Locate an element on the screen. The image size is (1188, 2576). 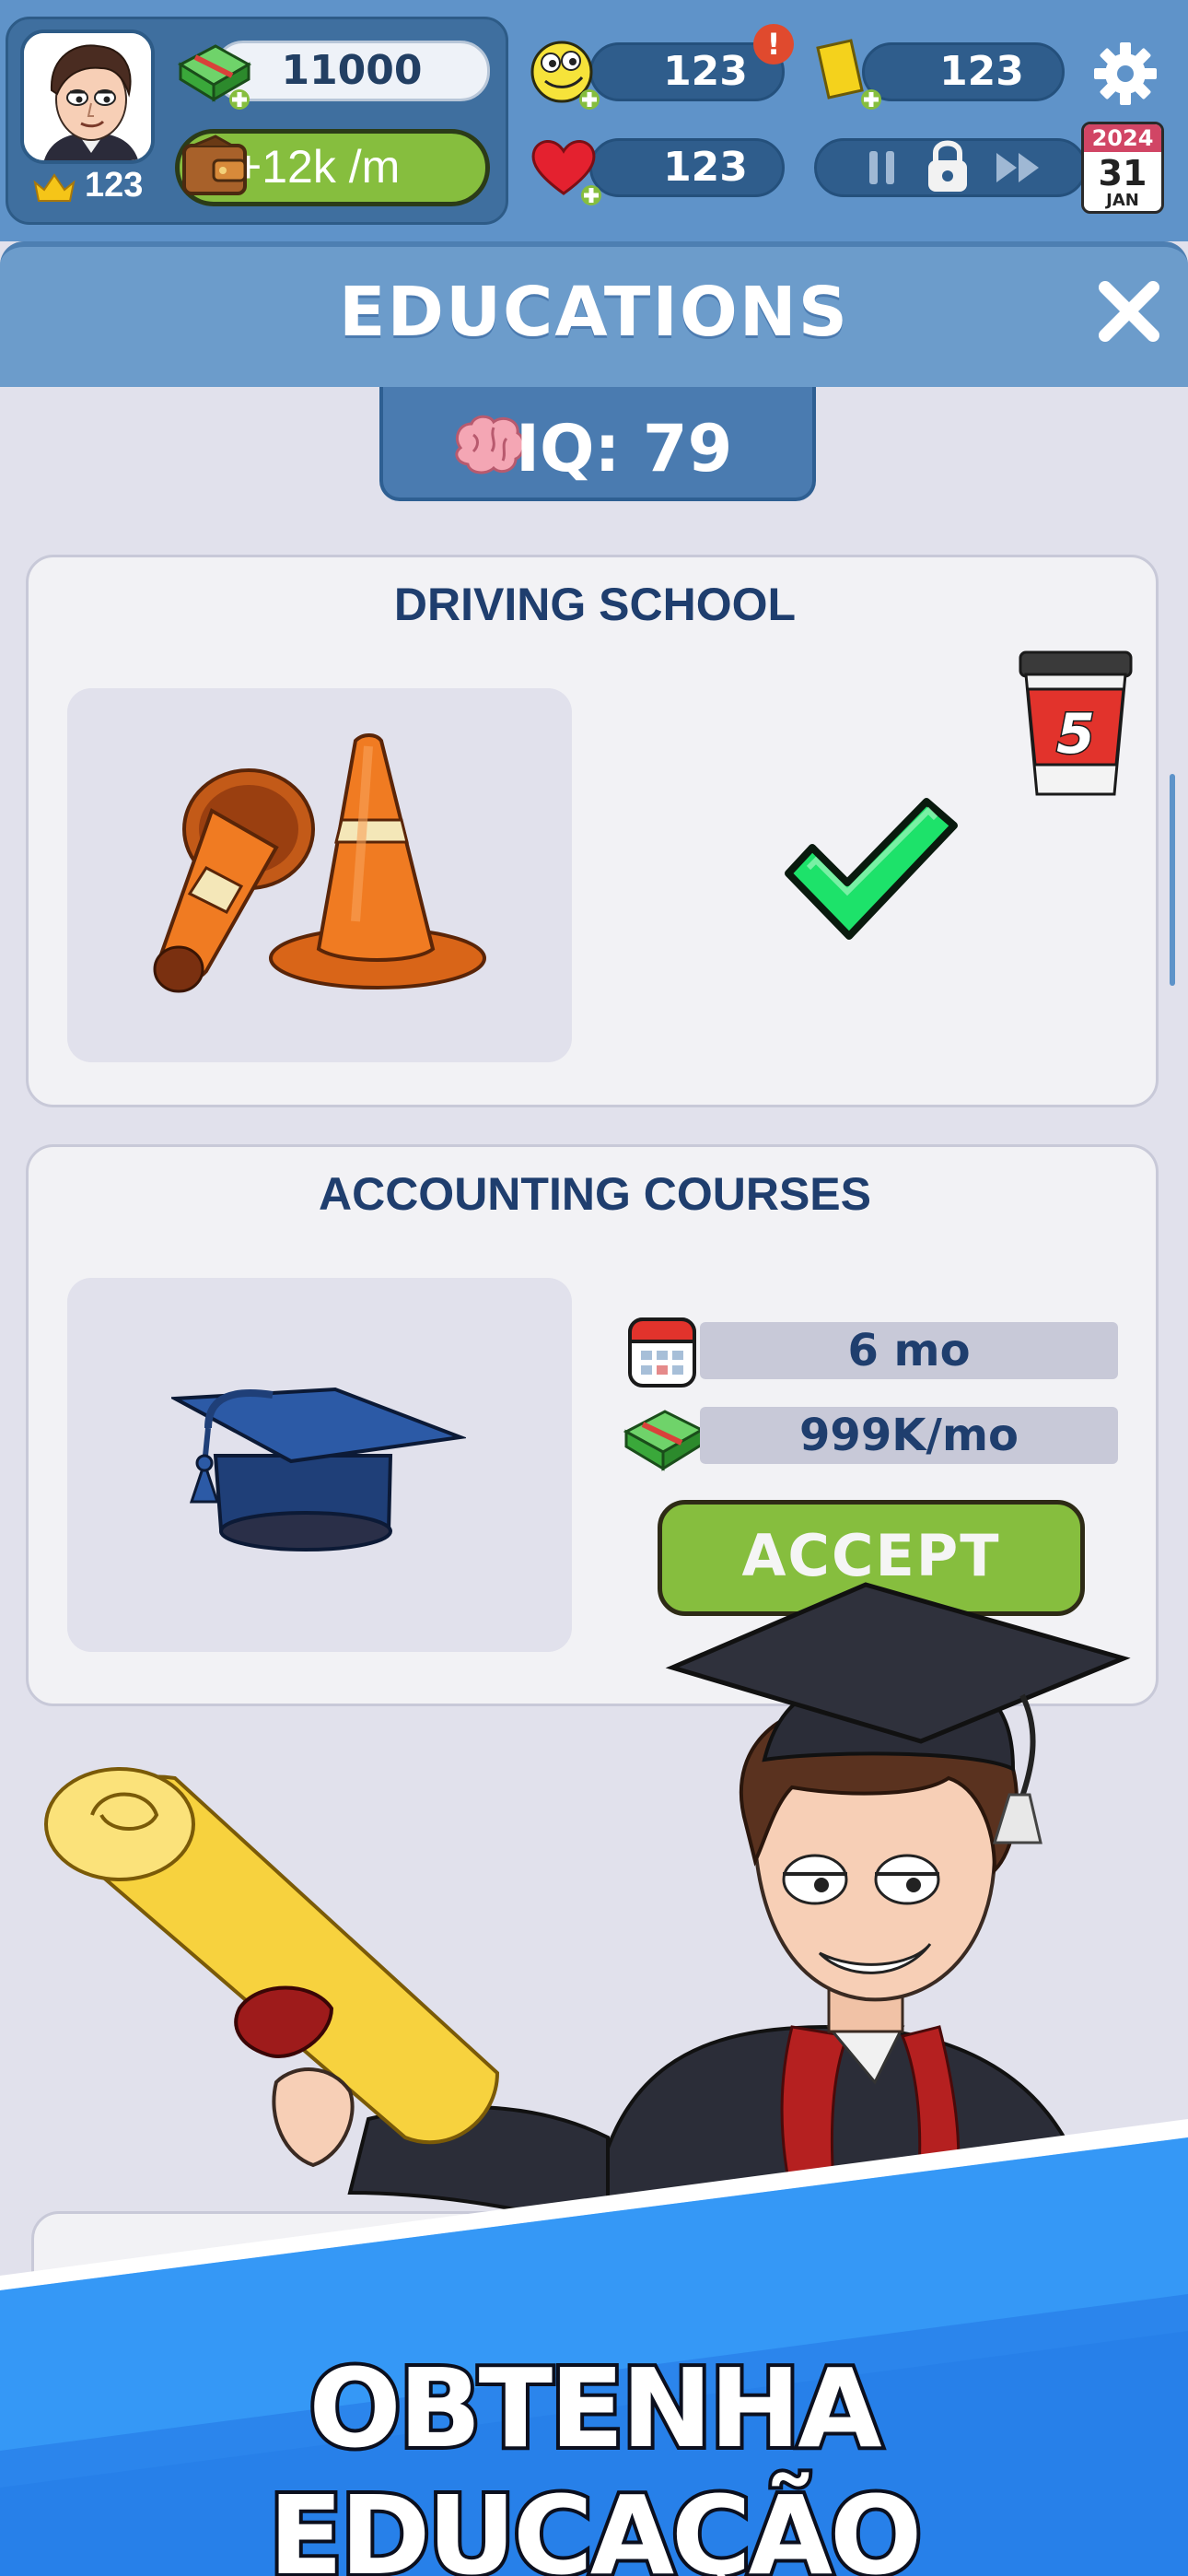
player-level: 123 is located at coordinates (114, 185).